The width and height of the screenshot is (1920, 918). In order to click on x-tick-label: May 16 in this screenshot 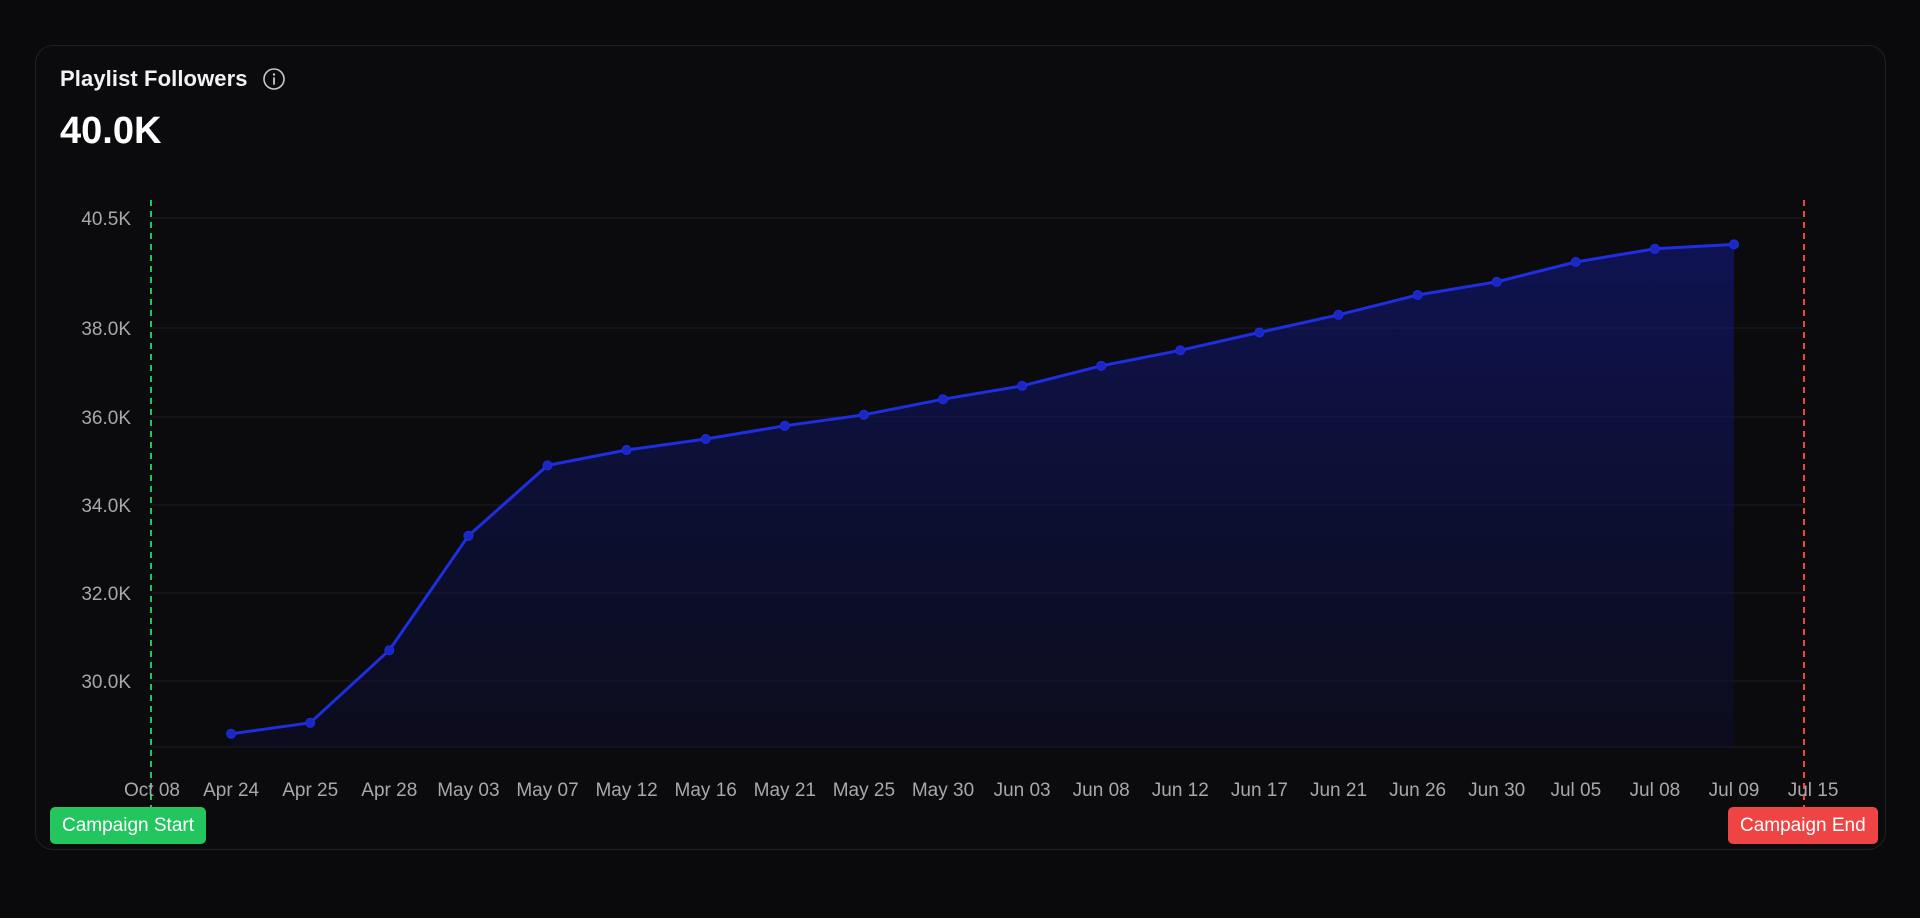, I will do `click(706, 790)`.